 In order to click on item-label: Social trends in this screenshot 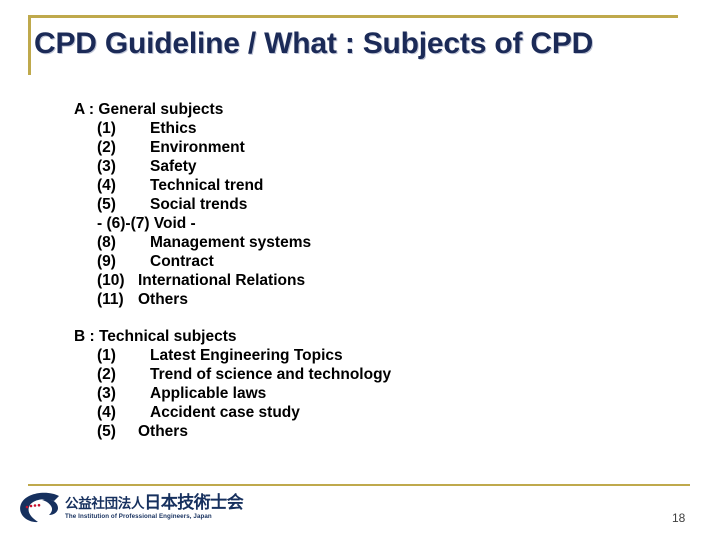, I will do `click(199, 204)`.